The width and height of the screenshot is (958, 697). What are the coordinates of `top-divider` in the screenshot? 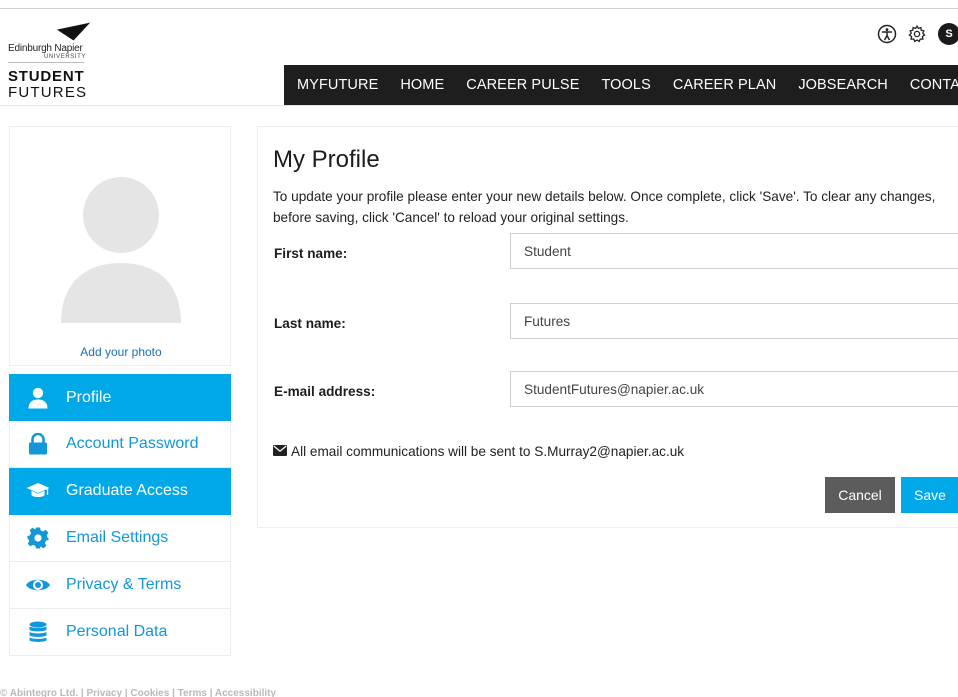 It's located at (479, 8).